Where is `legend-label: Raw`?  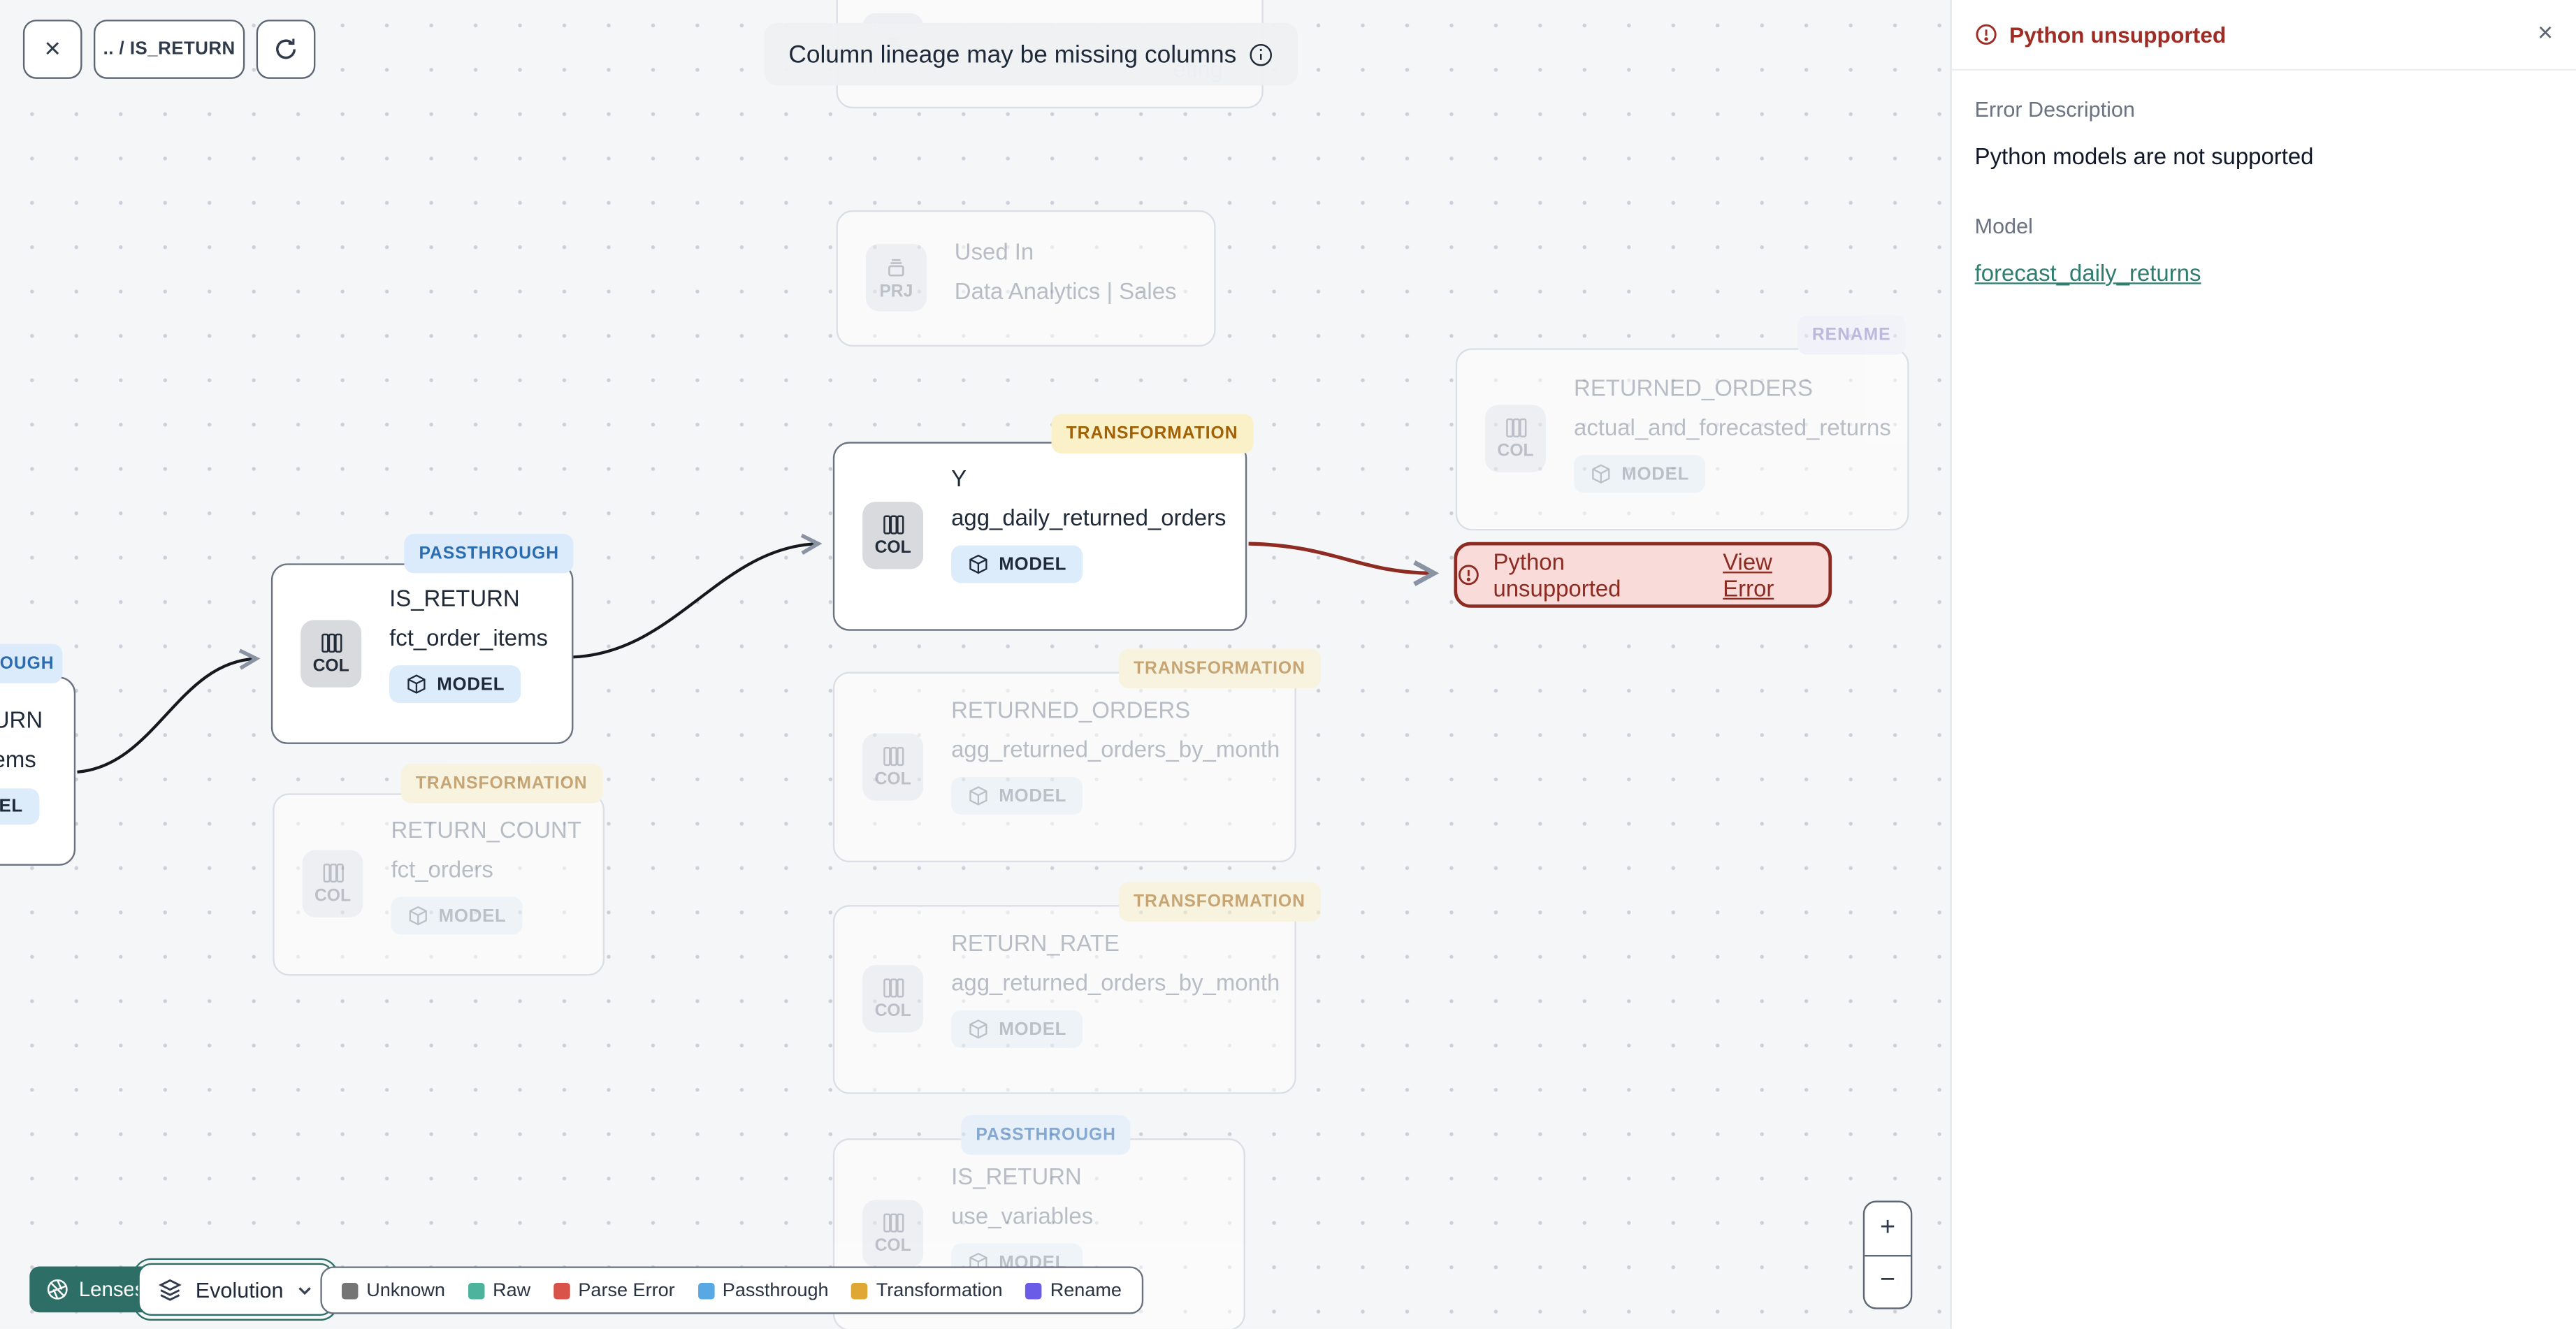 legend-label: Raw is located at coordinates (512, 1290).